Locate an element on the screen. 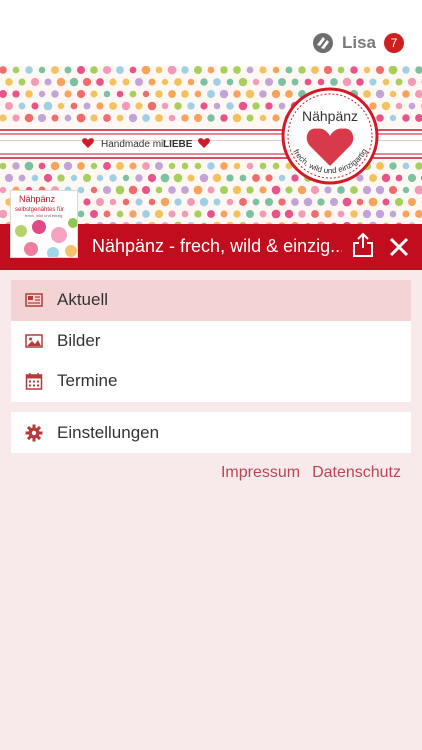 This screenshot has height=750, width=422. close-icon is located at coordinates (399, 247).